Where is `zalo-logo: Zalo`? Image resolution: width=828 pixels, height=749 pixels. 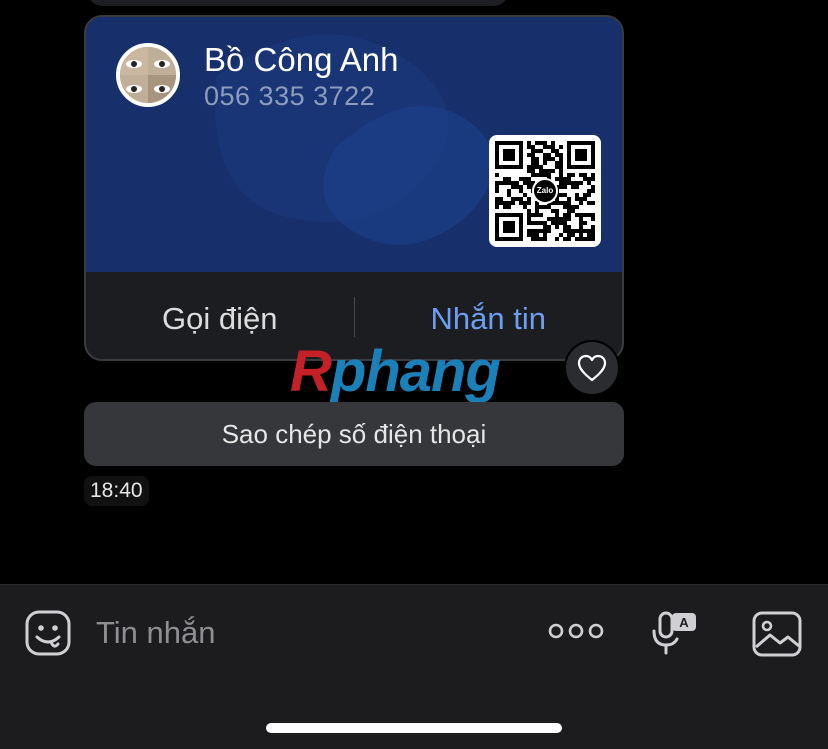
zalo-logo: Zalo is located at coordinates (545, 191).